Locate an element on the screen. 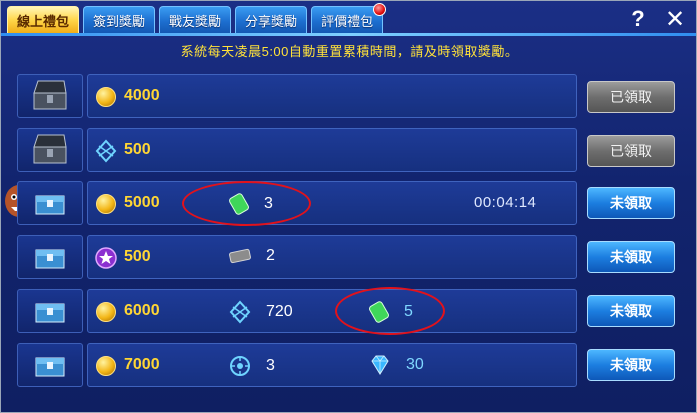 This screenshot has height=413, width=697. reward-row: 500 is located at coordinates (297, 150).